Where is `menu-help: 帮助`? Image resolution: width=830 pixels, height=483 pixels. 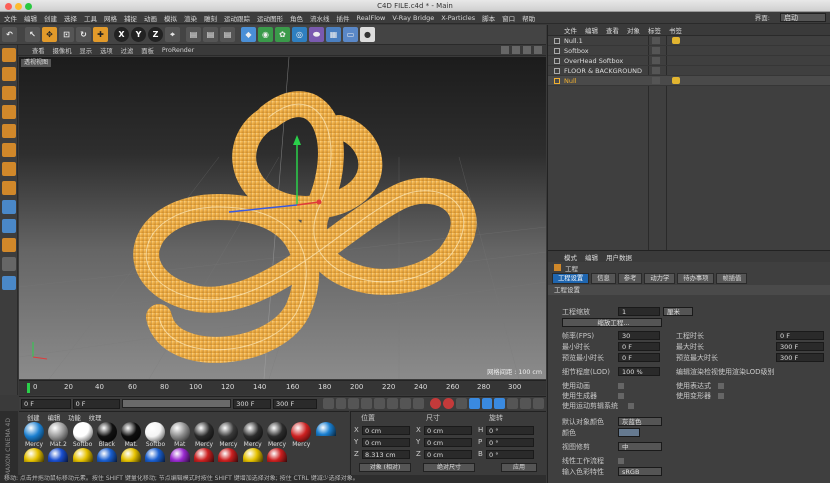
menu-help: 帮助 is located at coordinates (528, 18).